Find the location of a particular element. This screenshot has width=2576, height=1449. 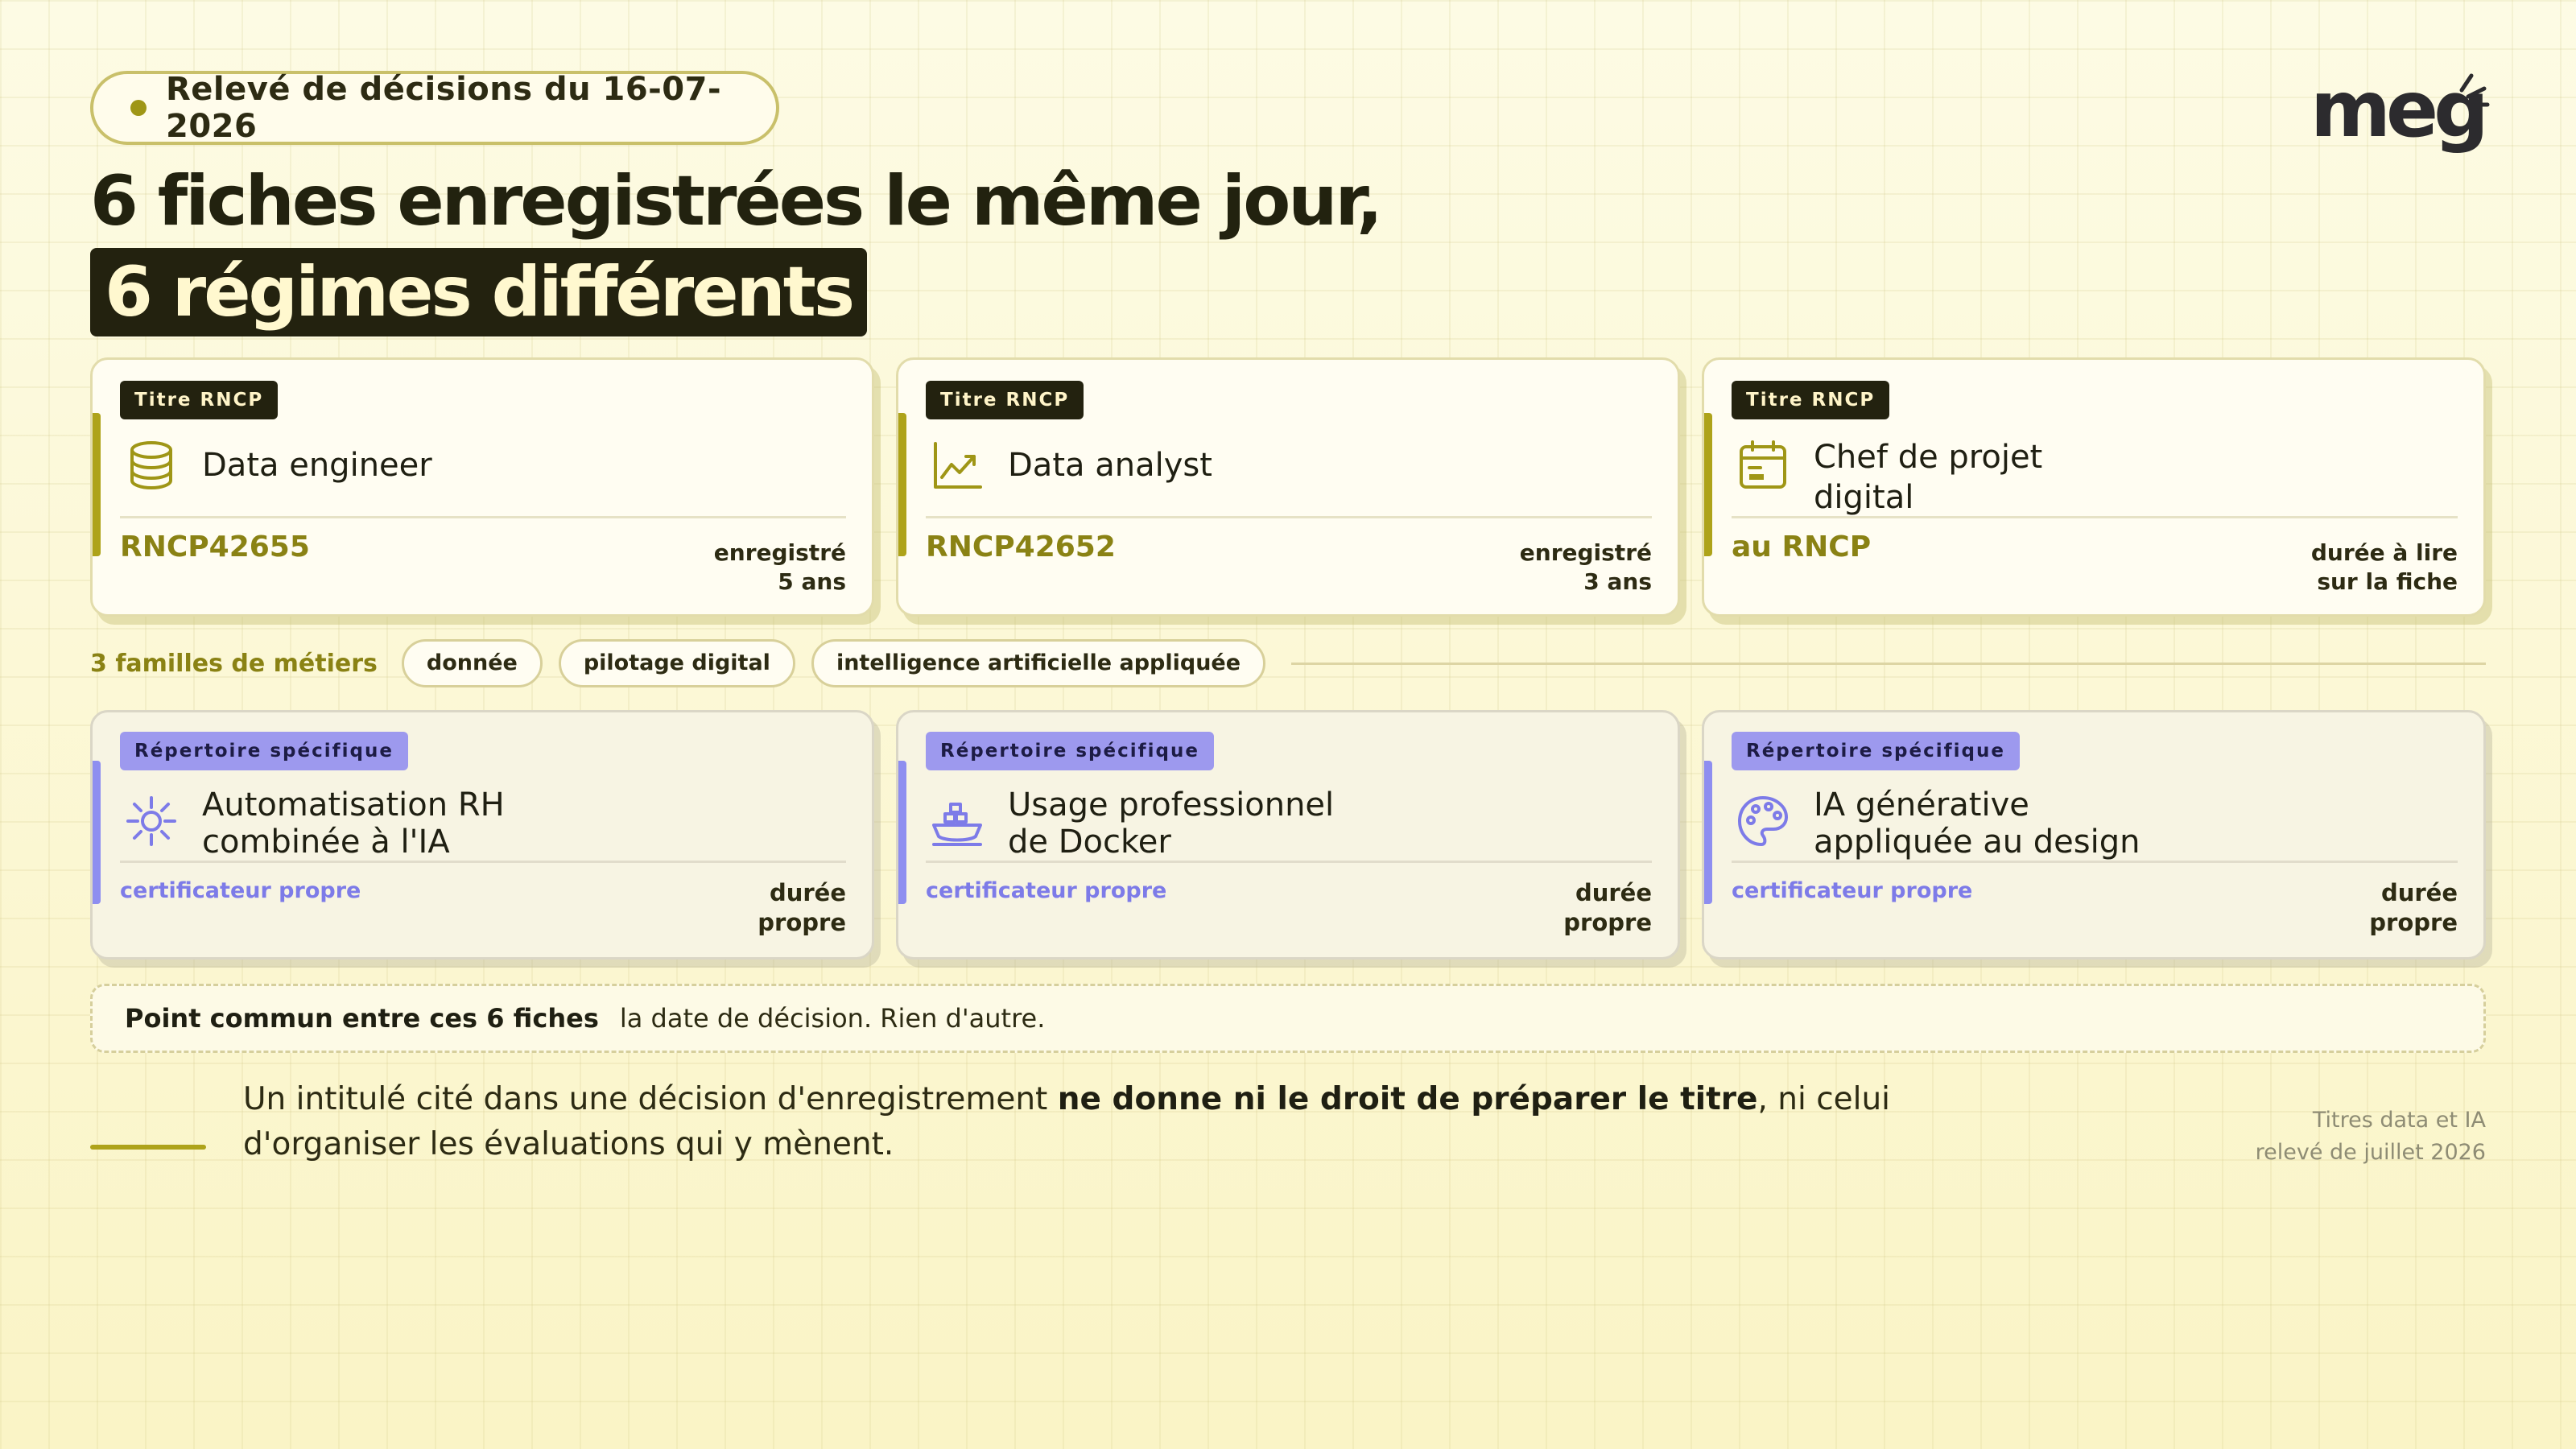

date-pill-label: Relevé de décisions du 16-07-2026 is located at coordinates (444, 108).